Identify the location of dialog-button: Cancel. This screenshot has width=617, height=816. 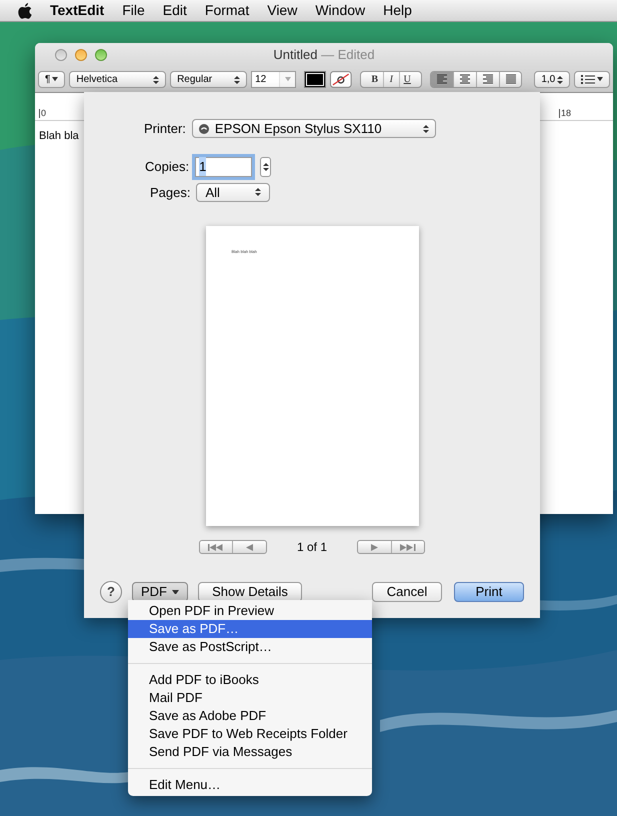
(407, 592).